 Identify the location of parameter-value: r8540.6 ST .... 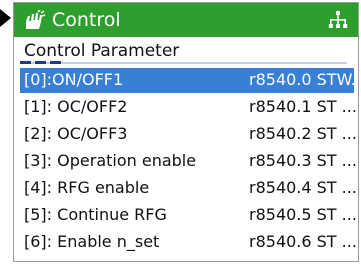
(303, 241).